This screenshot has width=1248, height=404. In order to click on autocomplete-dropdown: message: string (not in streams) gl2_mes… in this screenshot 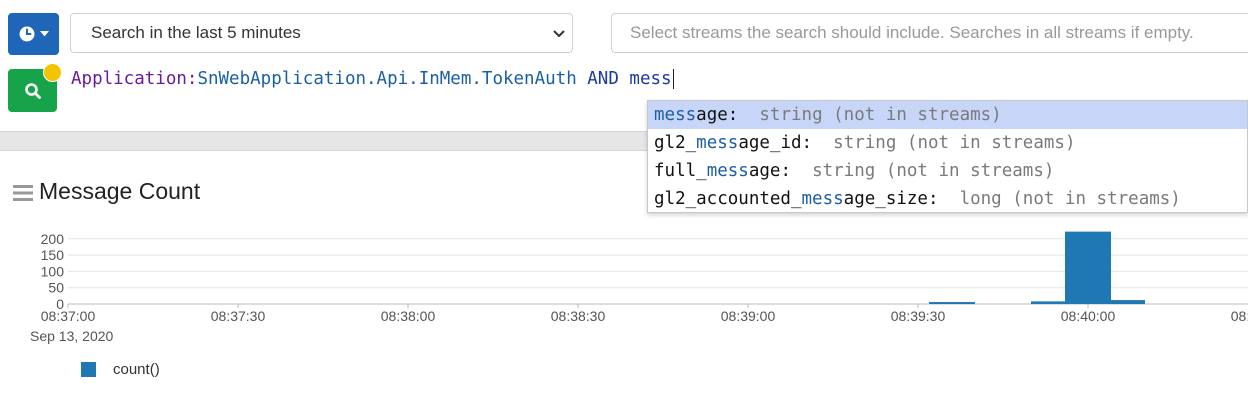, I will do `click(947, 156)`.